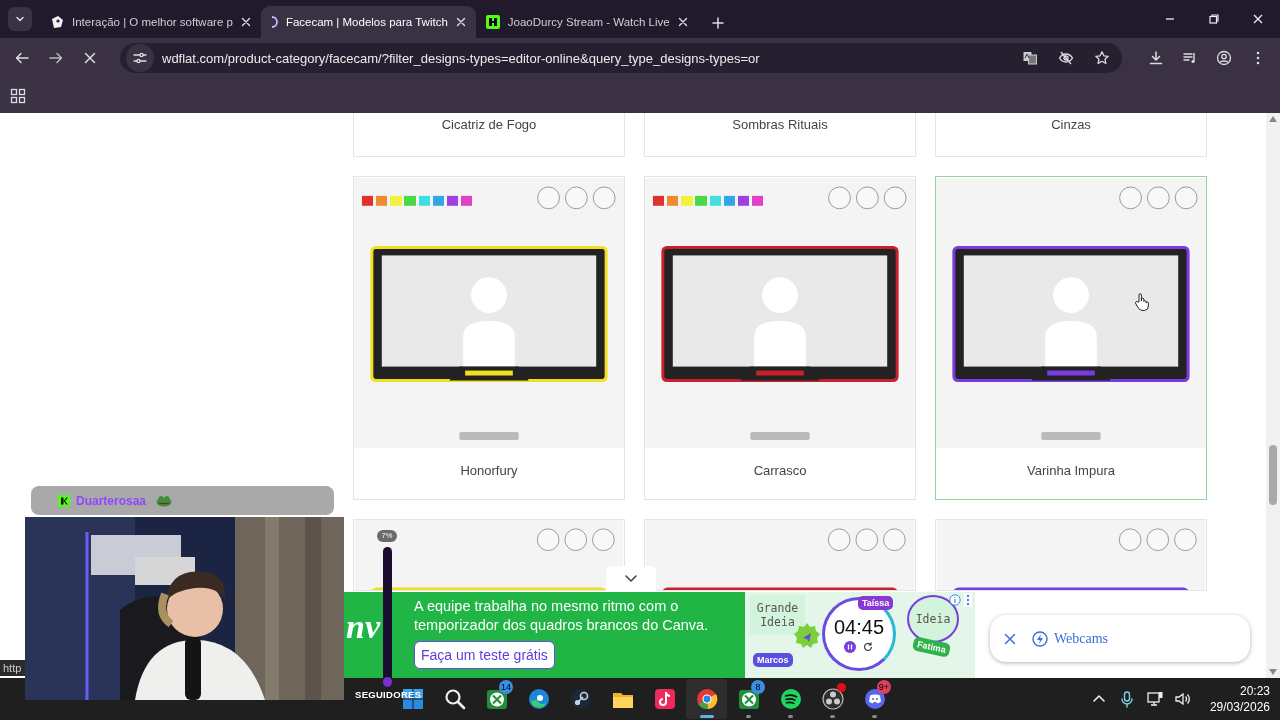 This screenshot has width=1280, height=720. What do you see at coordinates (758, 687) in the screenshot?
I see `notification-badge: 8` at bounding box center [758, 687].